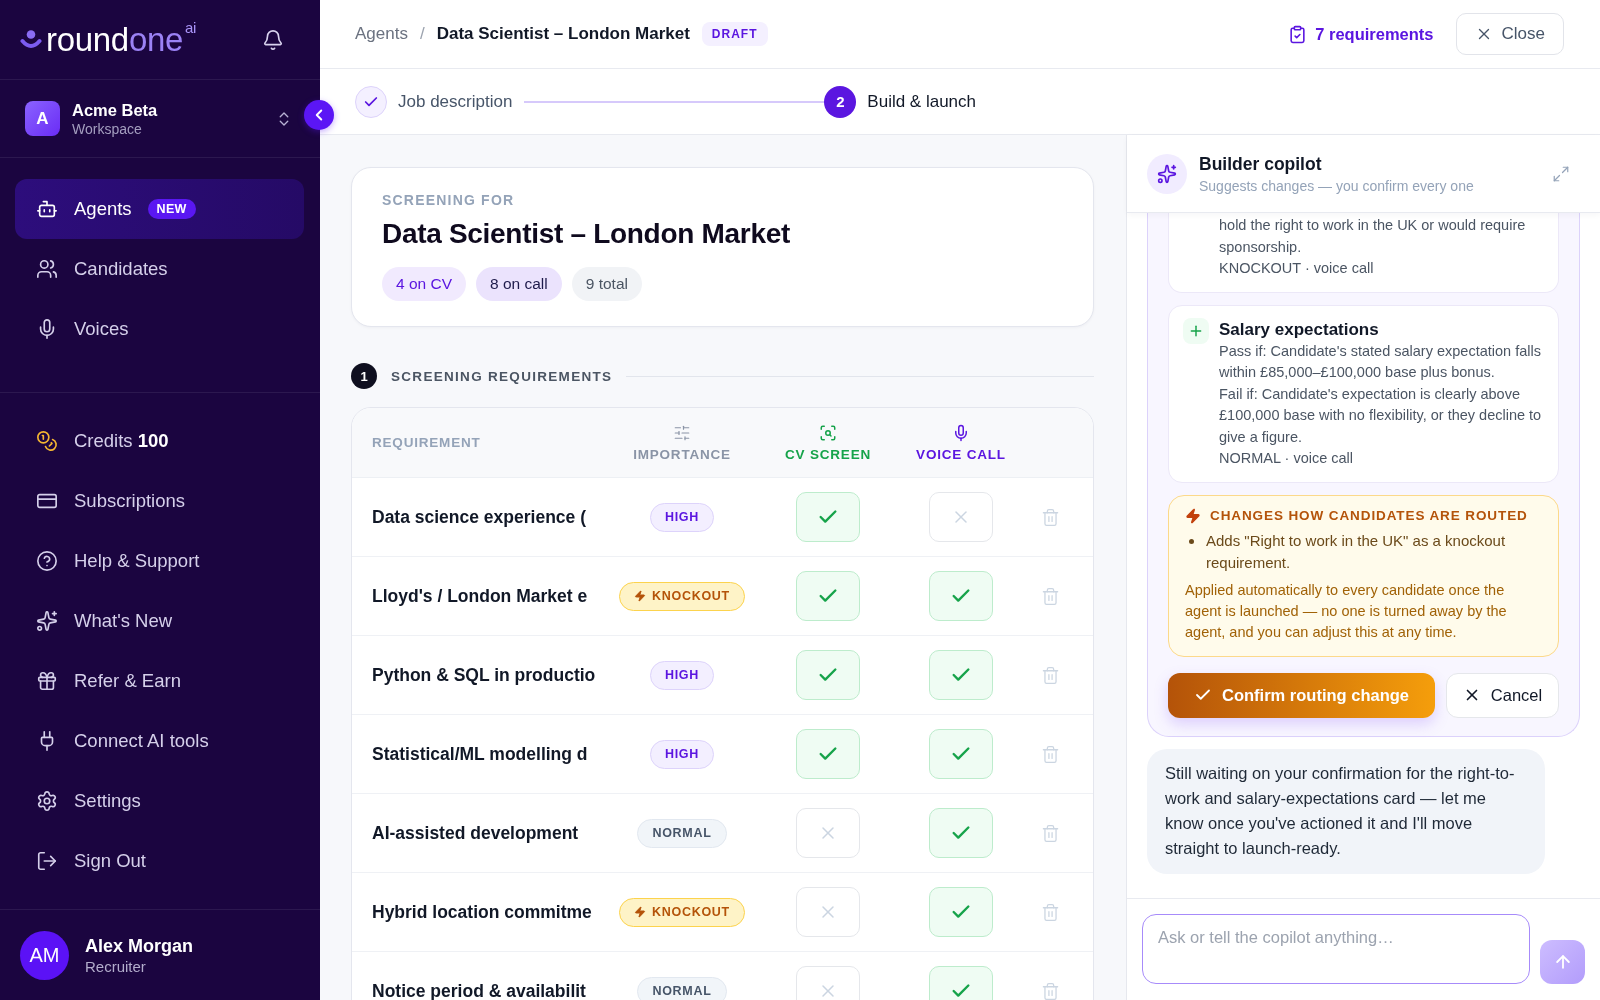  Describe the element at coordinates (484, 675) in the screenshot. I see `requirement-name: Python & SQL in productio` at that location.